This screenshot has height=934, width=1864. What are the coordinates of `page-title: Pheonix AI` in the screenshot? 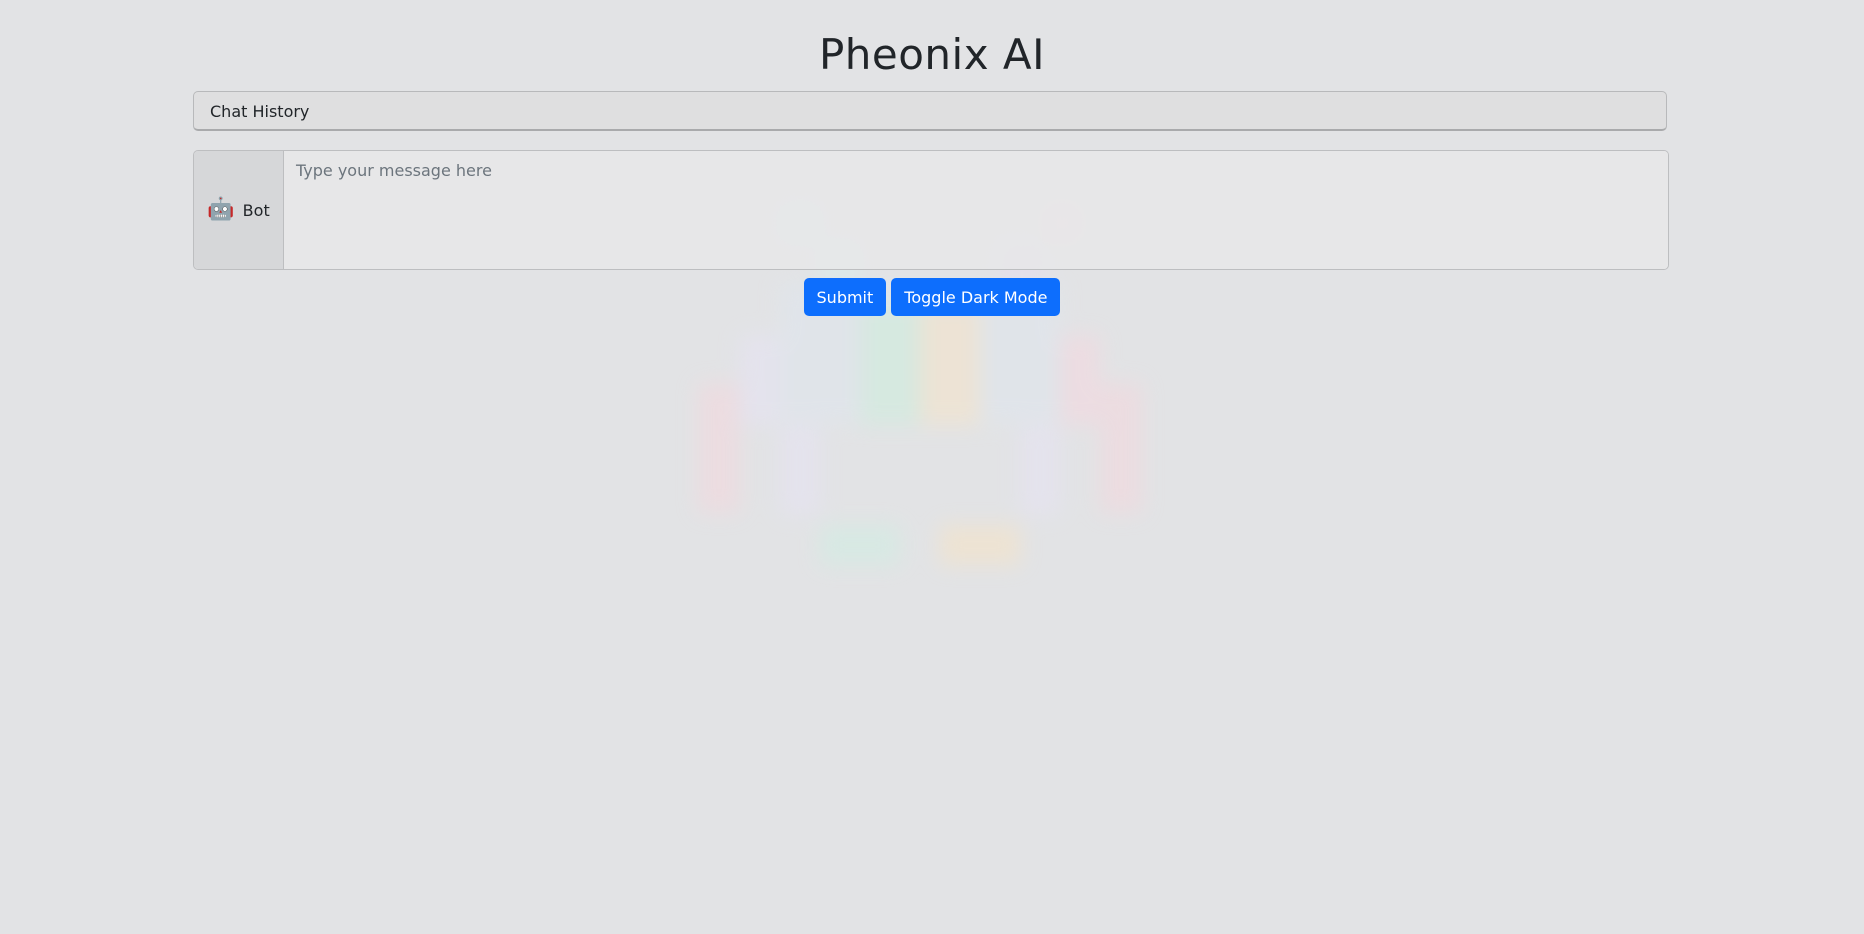 It's located at (932, 54).